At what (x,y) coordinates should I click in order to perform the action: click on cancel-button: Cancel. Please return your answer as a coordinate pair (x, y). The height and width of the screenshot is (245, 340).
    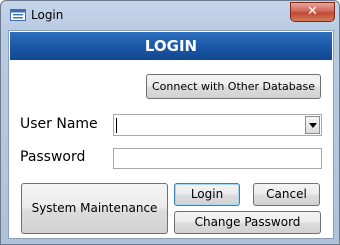
    Looking at the image, I should click on (286, 194).